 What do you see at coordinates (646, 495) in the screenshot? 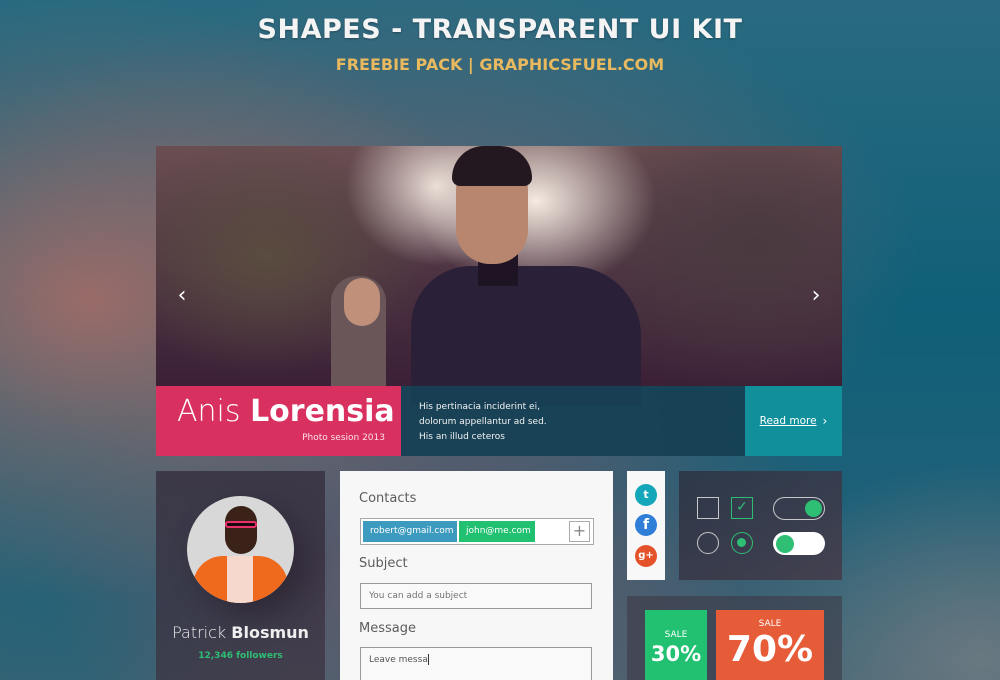
I see `twitter-icon: t` at bounding box center [646, 495].